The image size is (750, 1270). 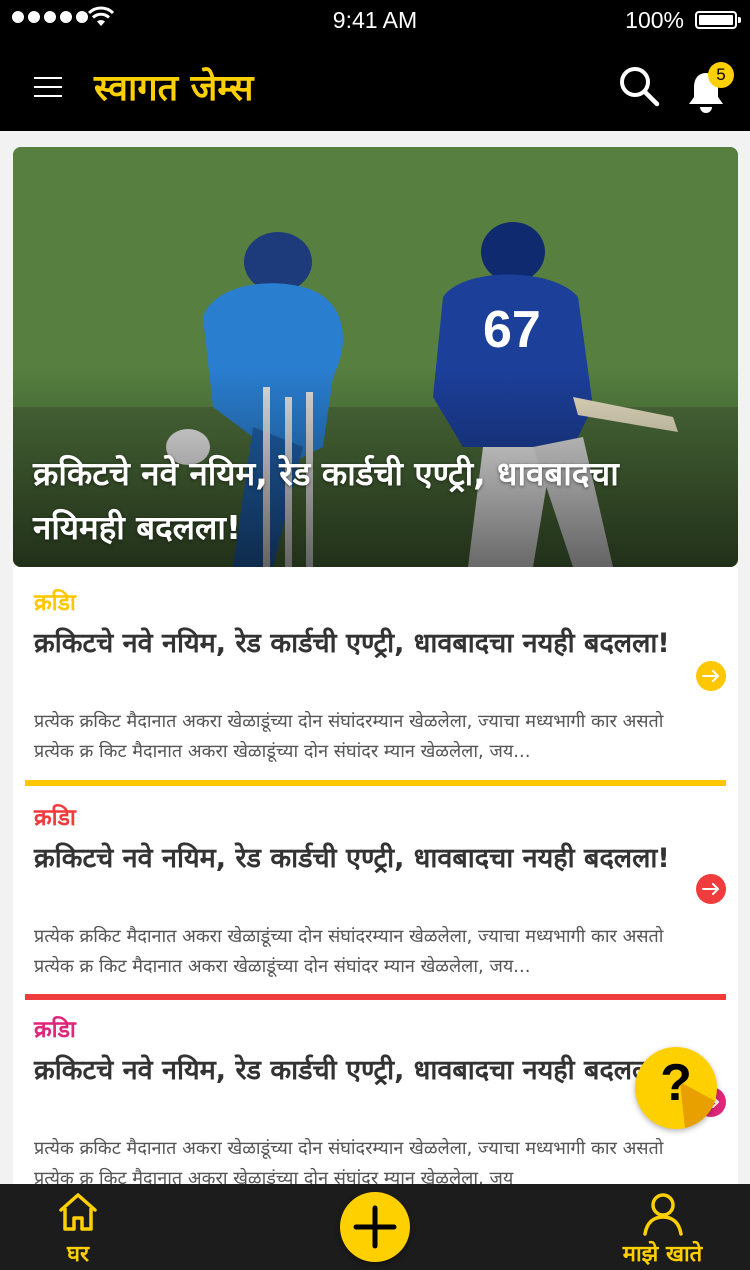 I want to click on search-icon, so click(x=639, y=86).